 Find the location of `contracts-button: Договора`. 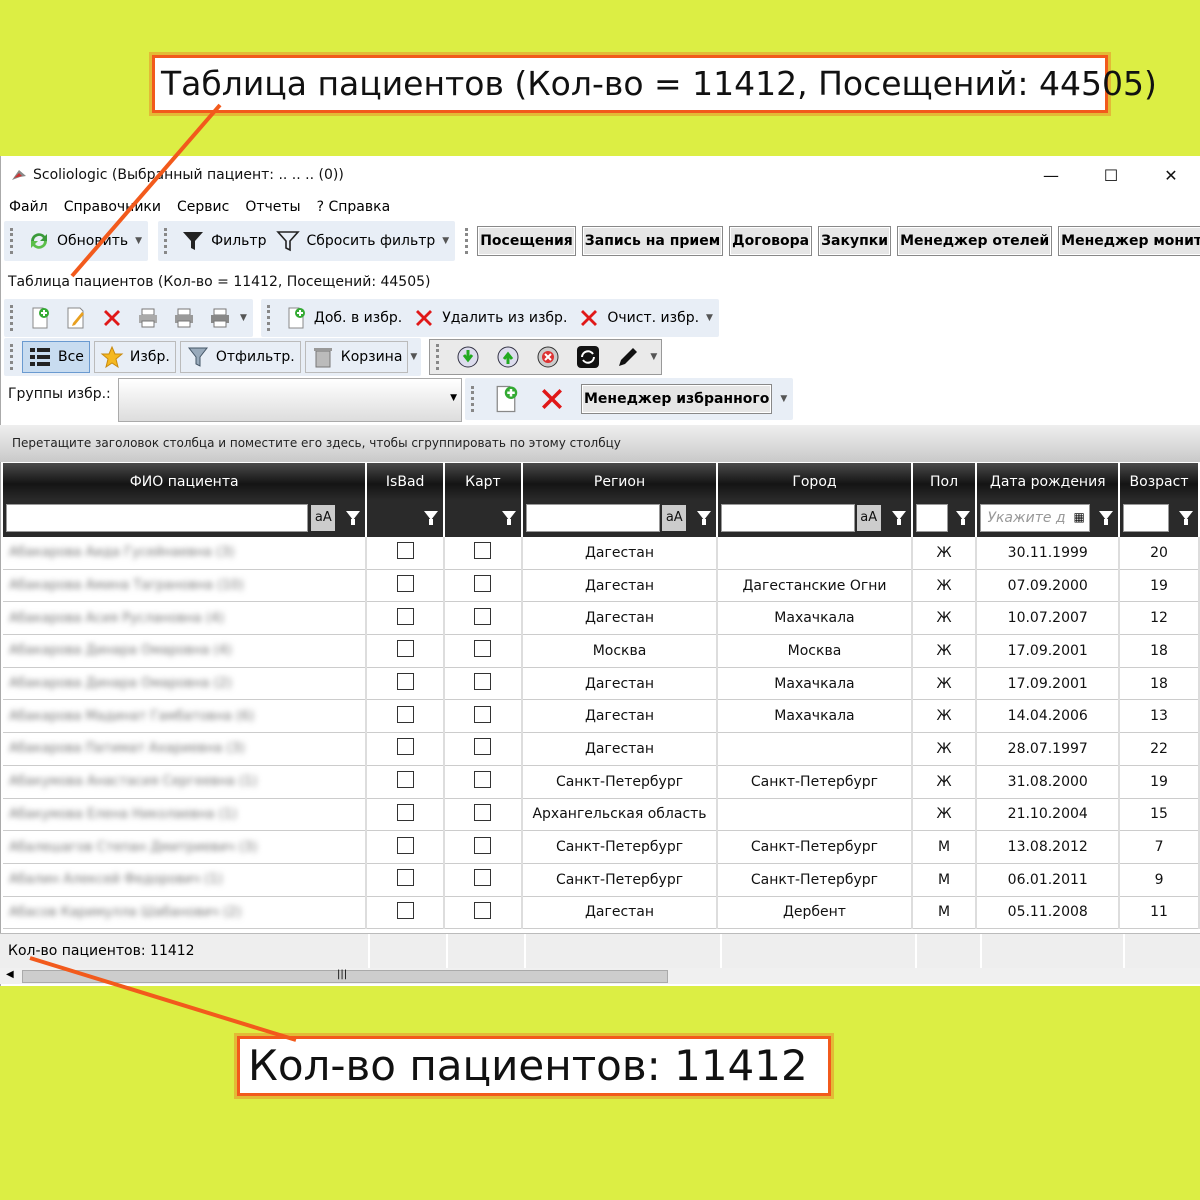

contracts-button: Договора is located at coordinates (771, 241).